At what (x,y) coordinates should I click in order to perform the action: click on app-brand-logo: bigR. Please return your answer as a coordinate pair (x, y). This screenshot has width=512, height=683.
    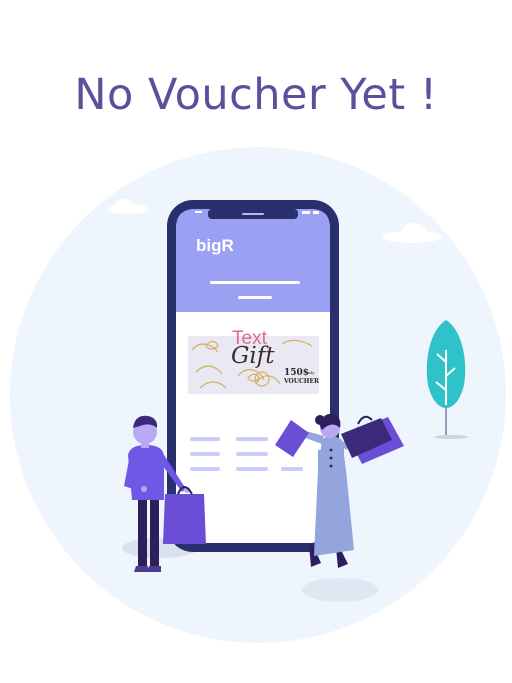
    Looking at the image, I should click on (215, 245).